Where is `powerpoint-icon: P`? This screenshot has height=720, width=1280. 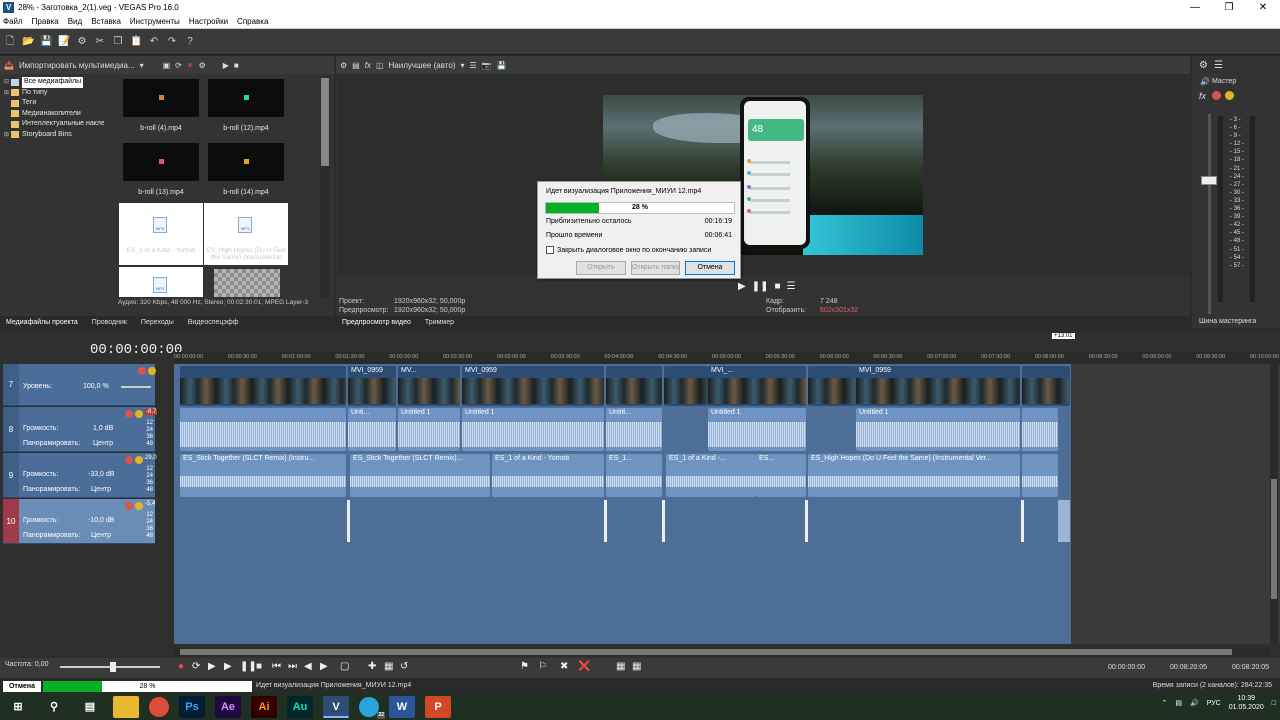 powerpoint-icon: P is located at coordinates (438, 706).